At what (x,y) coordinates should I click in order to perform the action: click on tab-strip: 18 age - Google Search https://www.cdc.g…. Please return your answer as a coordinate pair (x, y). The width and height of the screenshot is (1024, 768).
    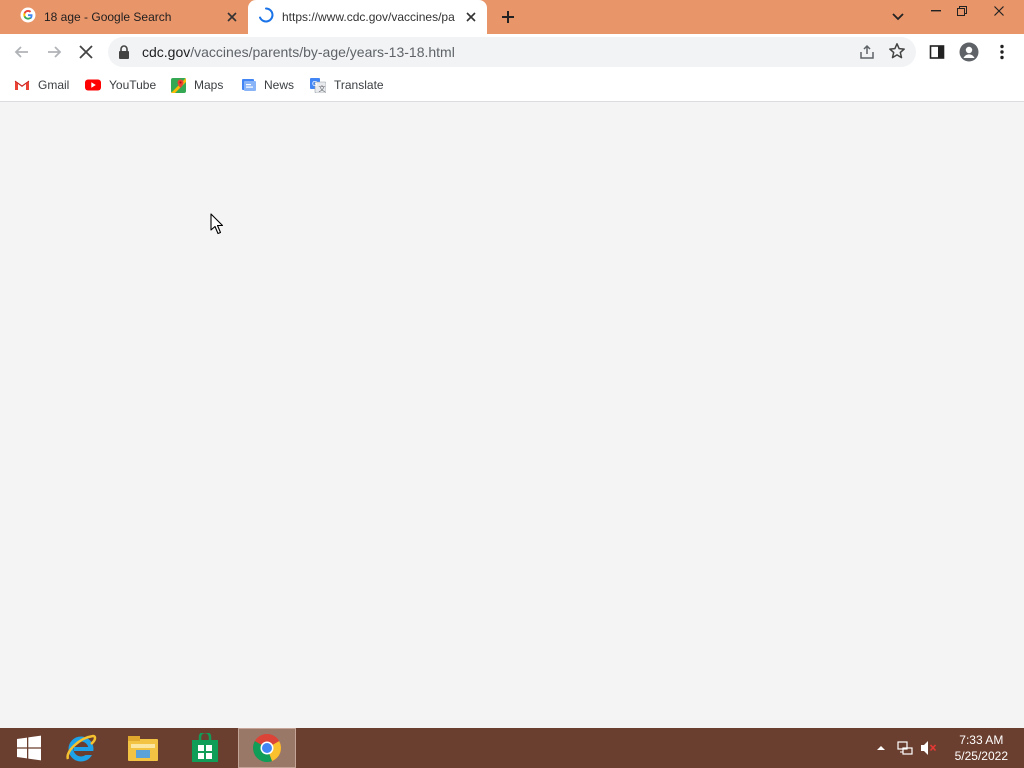
    Looking at the image, I should click on (512, 17).